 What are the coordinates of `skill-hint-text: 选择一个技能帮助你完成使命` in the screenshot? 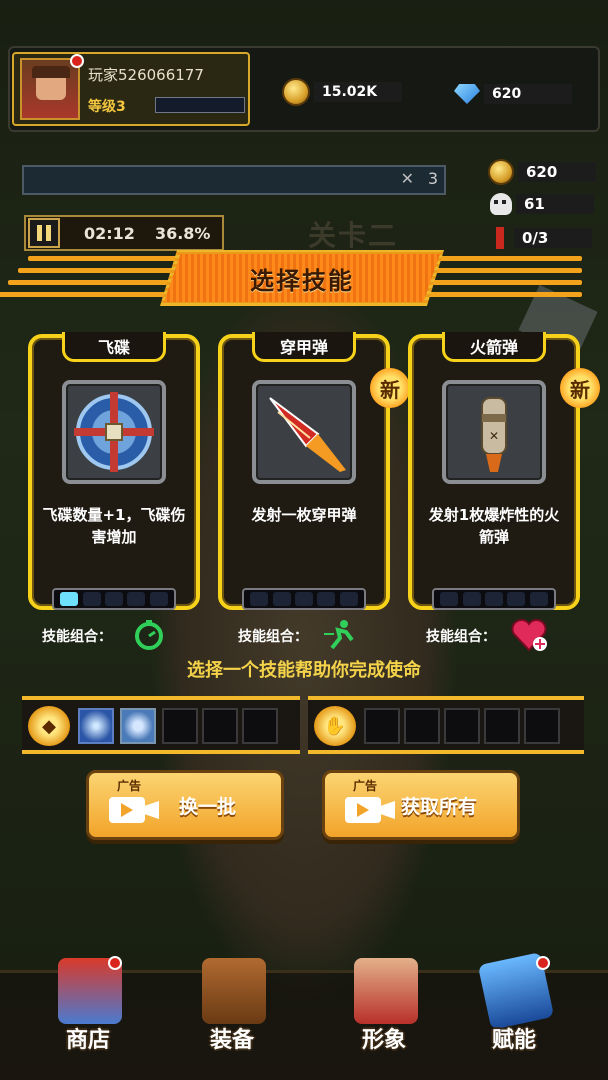 It's located at (304, 670).